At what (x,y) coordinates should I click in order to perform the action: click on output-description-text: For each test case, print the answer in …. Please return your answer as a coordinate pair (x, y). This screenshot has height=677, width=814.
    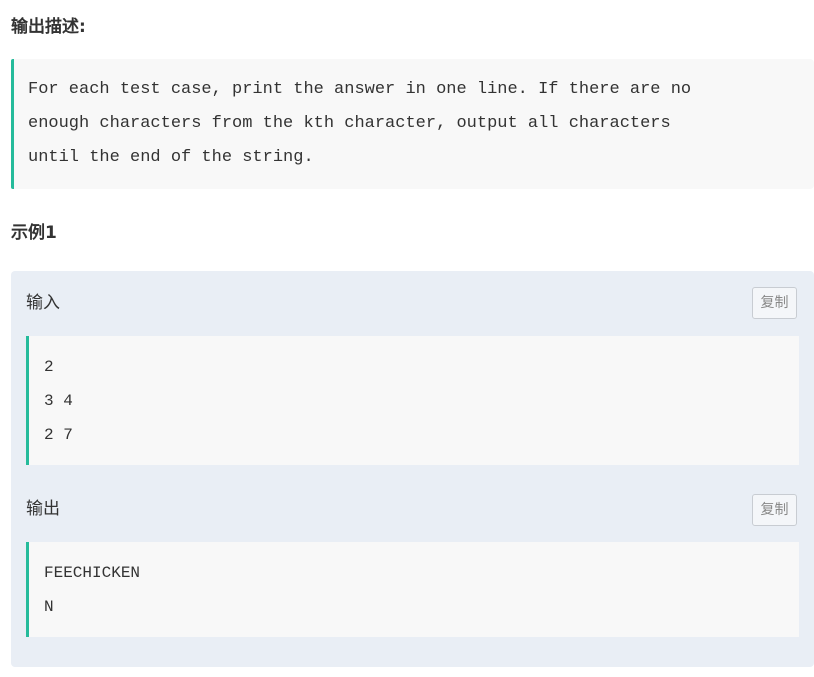
    Looking at the image, I should click on (360, 123).